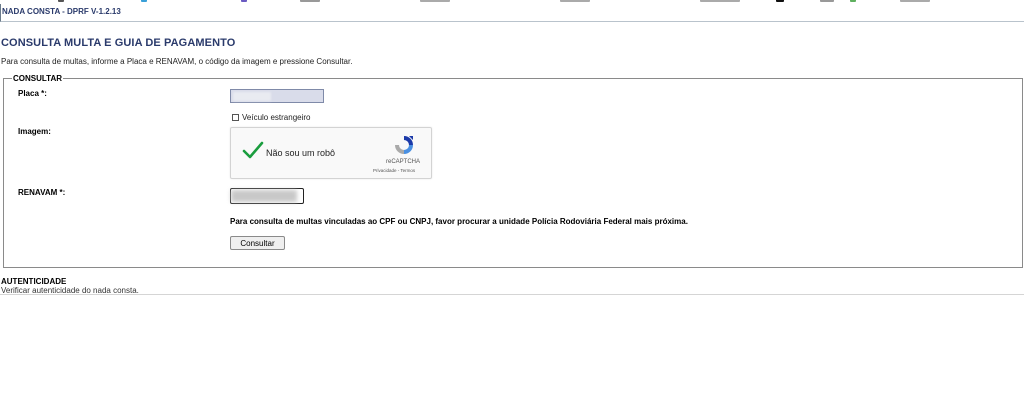  I want to click on checkmark-icon, so click(253, 151).